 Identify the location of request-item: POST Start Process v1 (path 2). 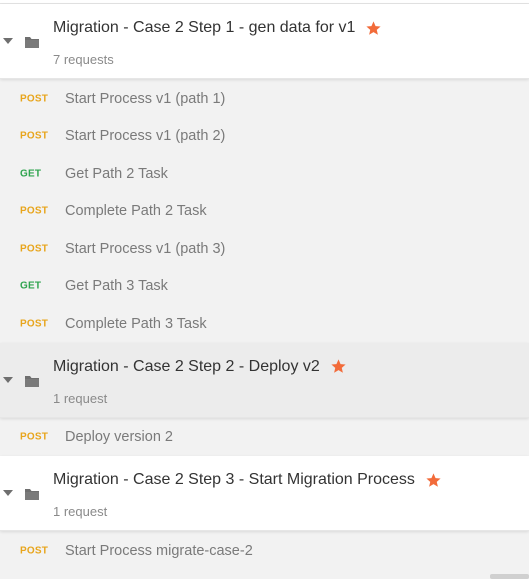
(264, 137).